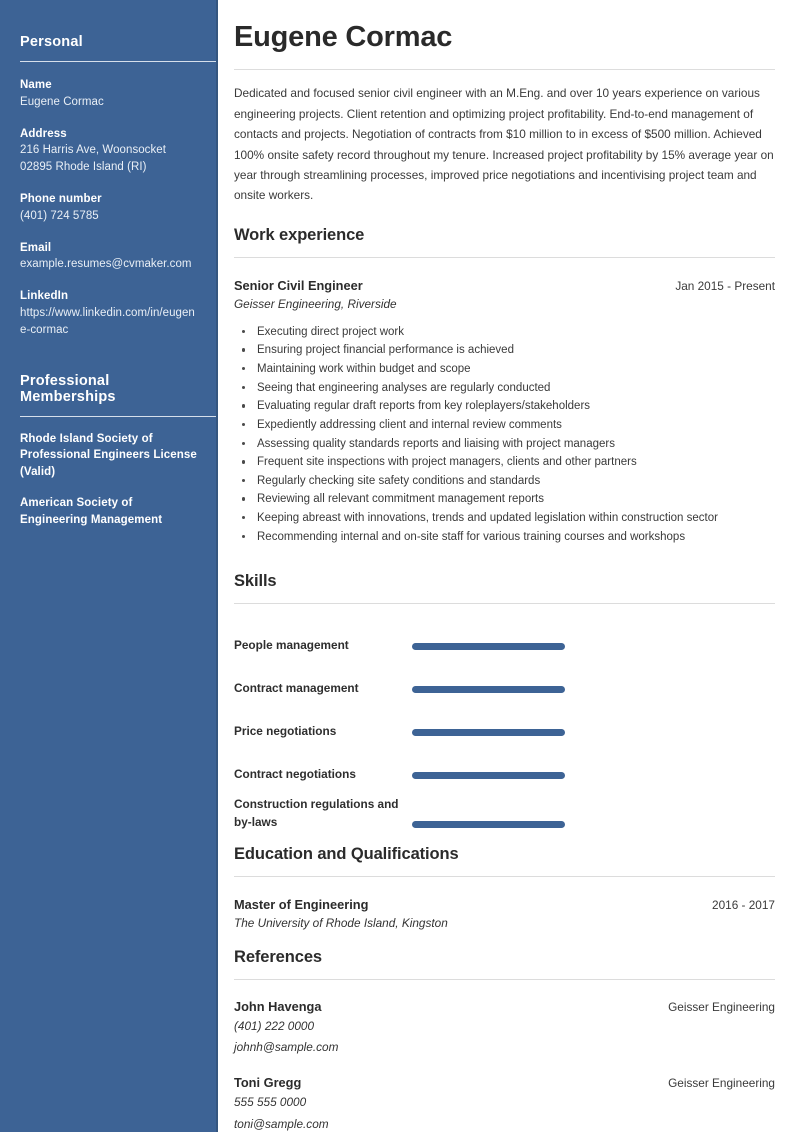 The height and width of the screenshot is (1132, 800). I want to click on skill-row: Construction regulations and by-laws, so click(504, 813).